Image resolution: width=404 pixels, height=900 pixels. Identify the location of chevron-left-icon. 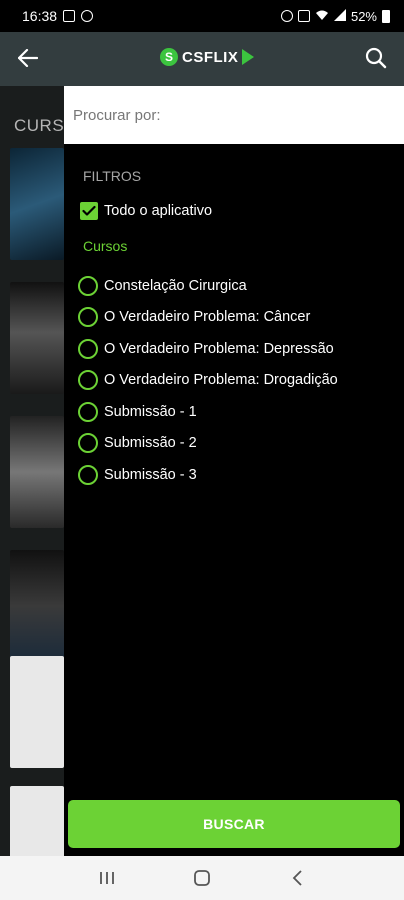
(297, 878).